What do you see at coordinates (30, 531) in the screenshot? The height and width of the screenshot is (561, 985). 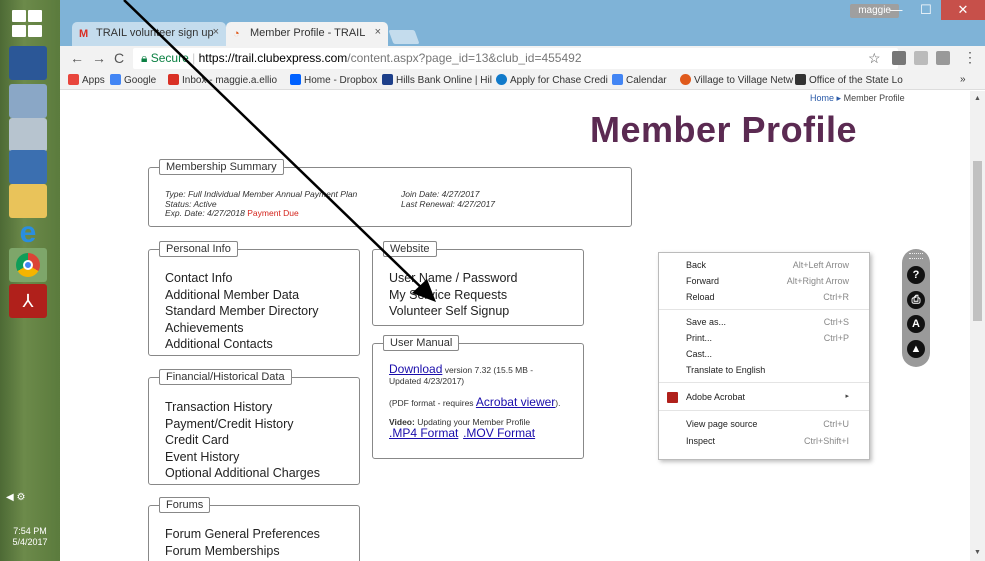 I see `clock-time: 7:54 PM` at bounding box center [30, 531].